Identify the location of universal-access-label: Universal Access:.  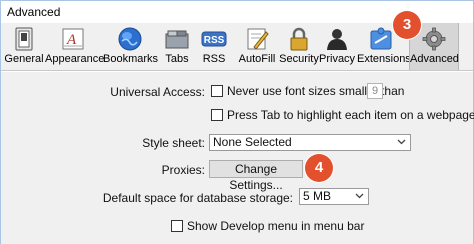
(157, 92).